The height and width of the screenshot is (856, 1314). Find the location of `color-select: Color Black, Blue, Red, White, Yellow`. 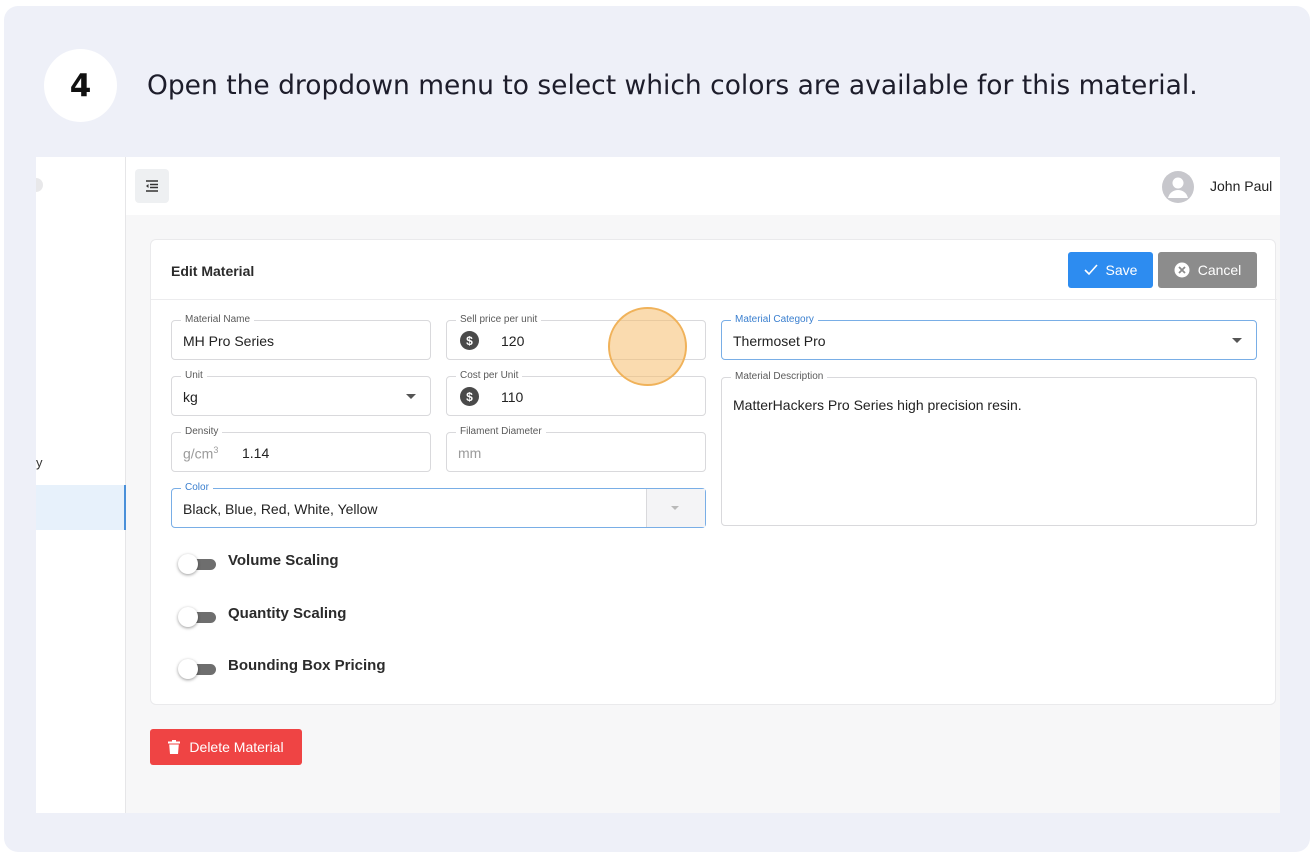

color-select: Color Black, Blue, Red, White, Yellow is located at coordinates (438, 505).